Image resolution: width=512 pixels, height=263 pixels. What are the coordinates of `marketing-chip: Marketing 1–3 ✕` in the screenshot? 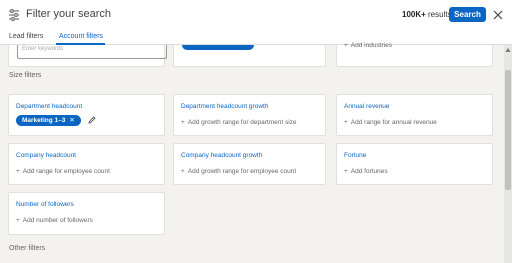 It's located at (48, 120).